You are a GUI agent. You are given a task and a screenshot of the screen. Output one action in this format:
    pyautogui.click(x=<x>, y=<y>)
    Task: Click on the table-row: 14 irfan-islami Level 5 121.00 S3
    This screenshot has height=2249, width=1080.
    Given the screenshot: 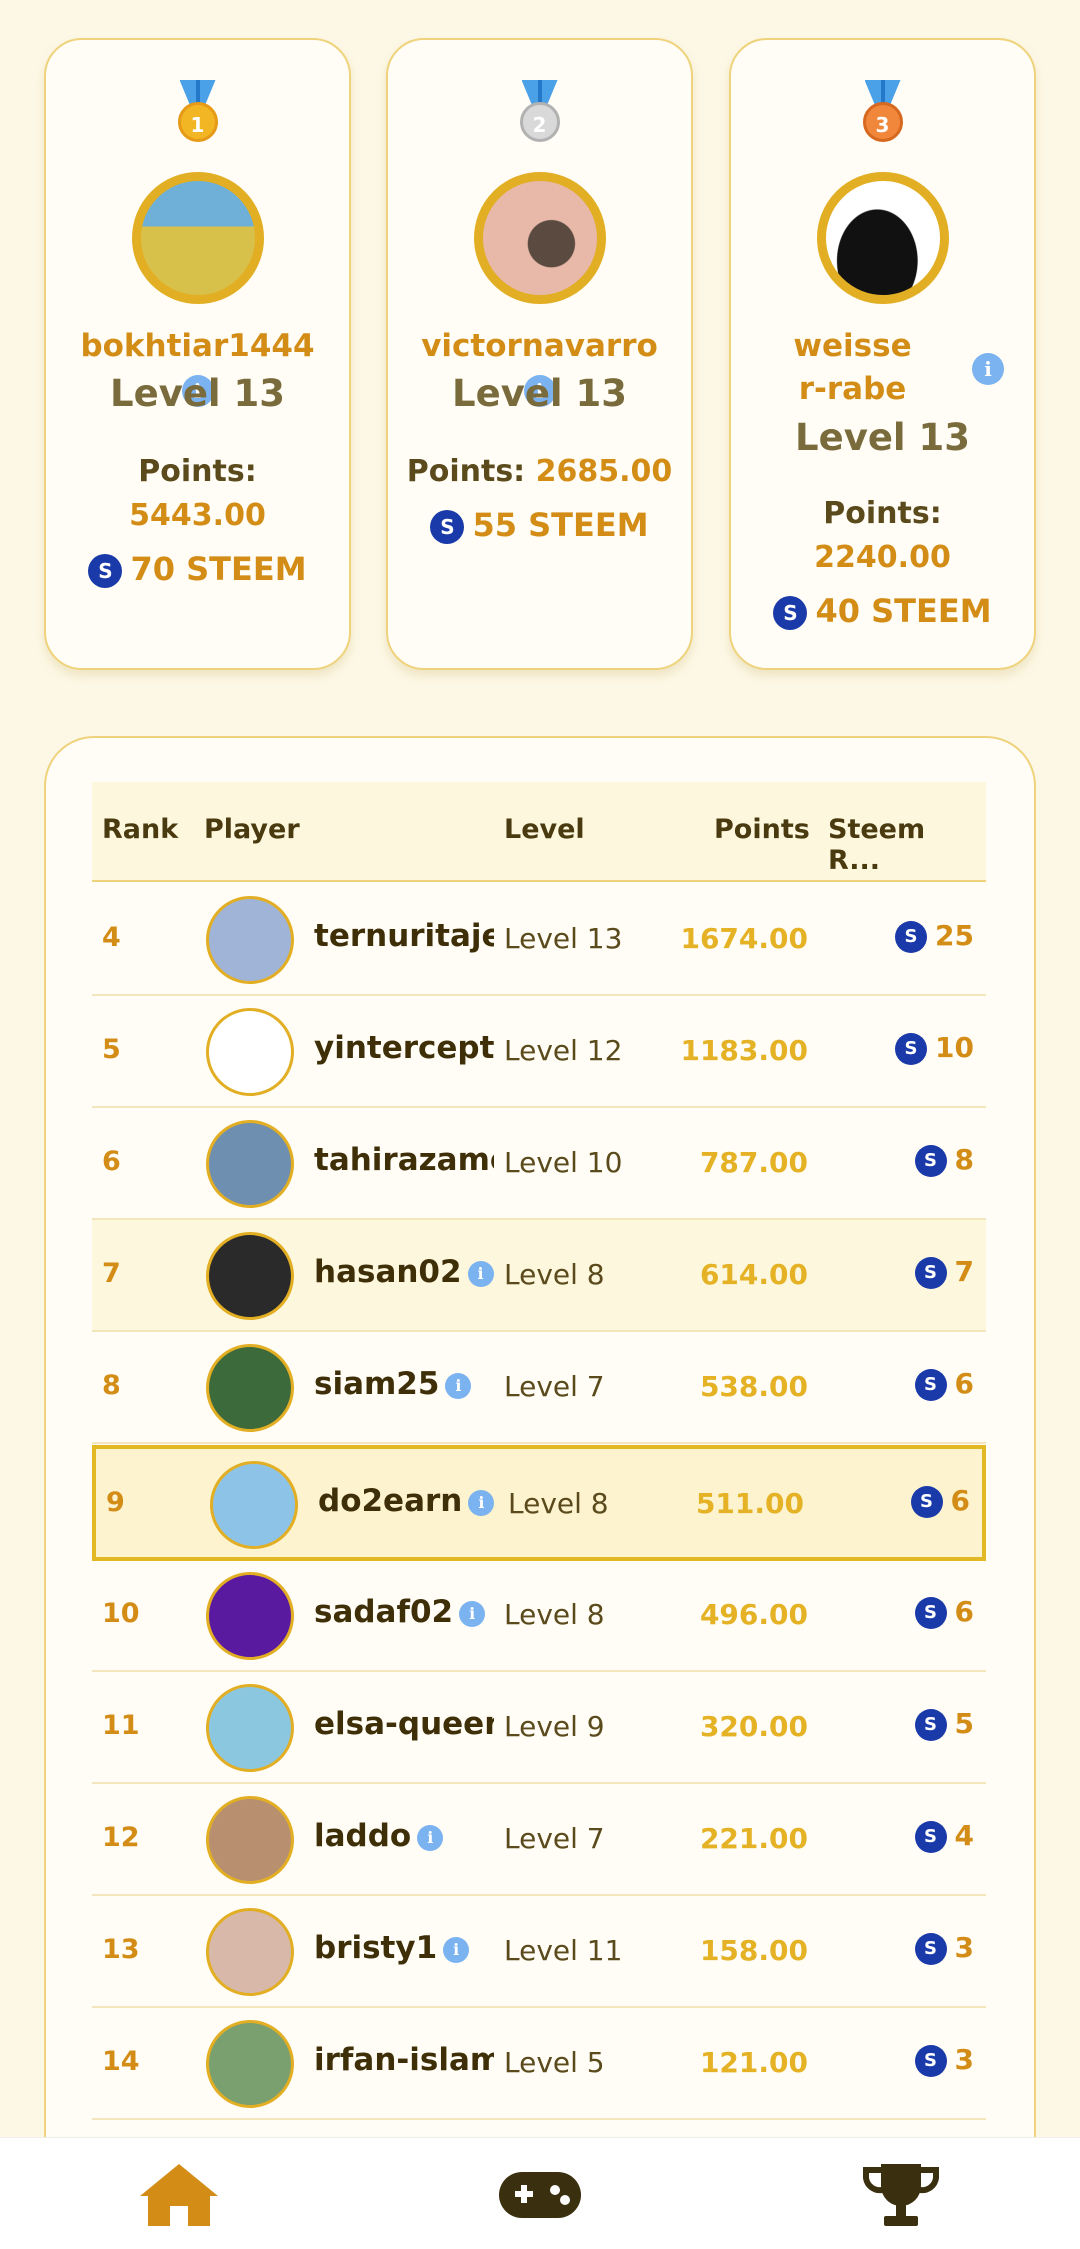 What is the action you would take?
    pyautogui.click(x=539, y=2064)
    